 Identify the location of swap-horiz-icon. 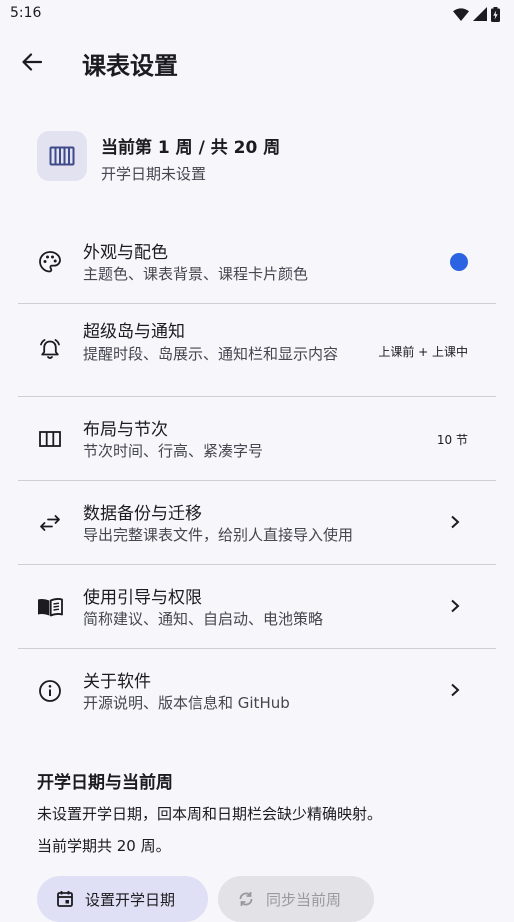
(50, 523).